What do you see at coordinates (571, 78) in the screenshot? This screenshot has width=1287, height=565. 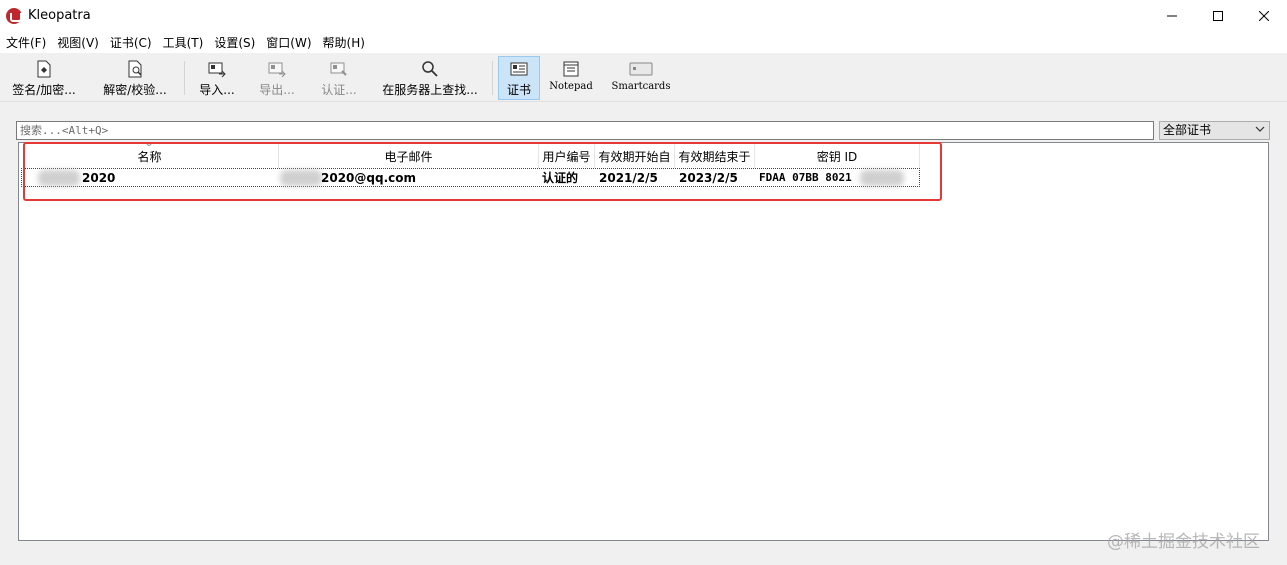 I see `notepad-view-button: Notepad` at bounding box center [571, 78].